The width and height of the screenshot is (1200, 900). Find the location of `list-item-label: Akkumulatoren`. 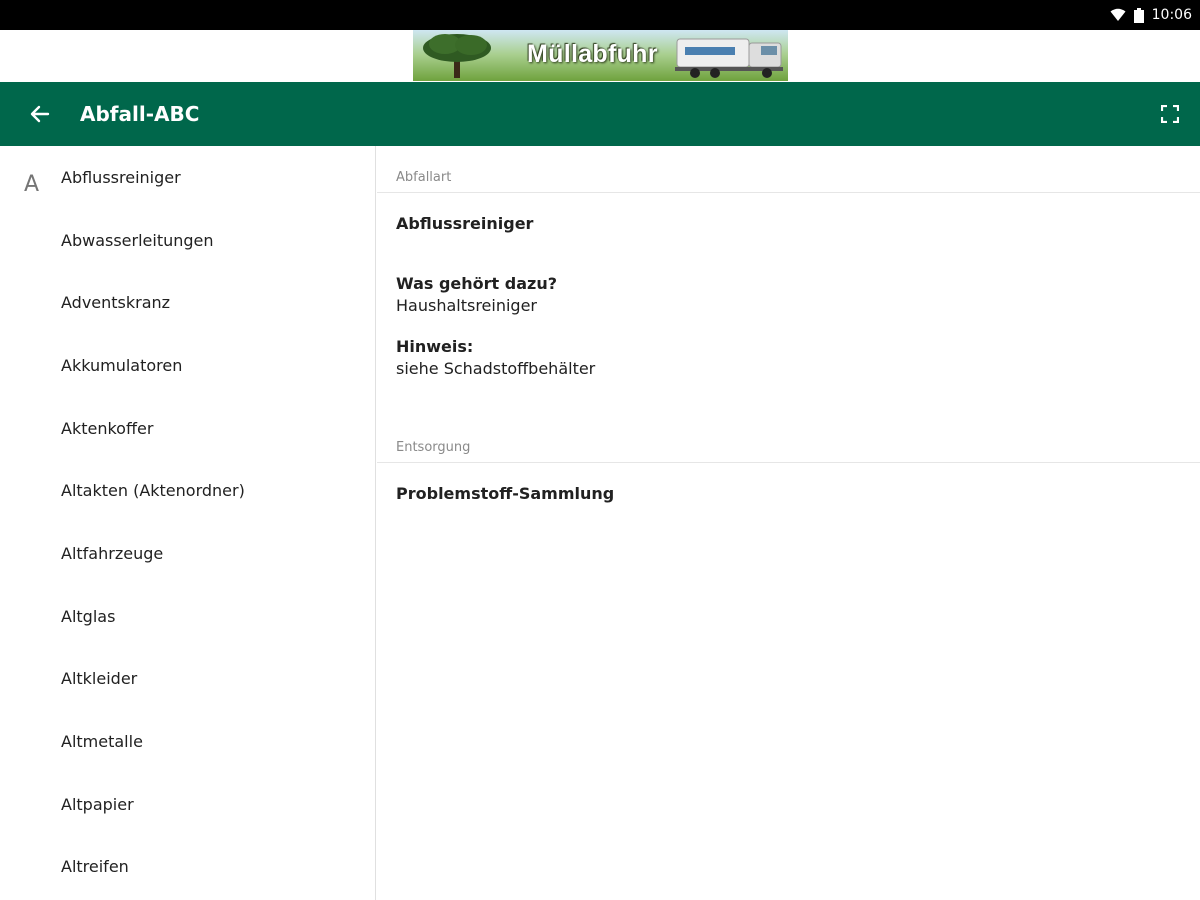

list-item-label: Akkumulatoren is located at coordinates (122, 365).